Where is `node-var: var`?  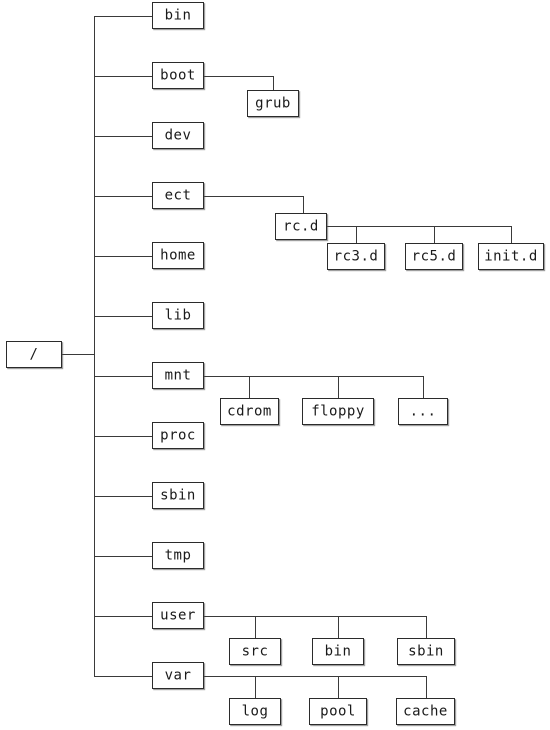 node-var: var is located at coordinates (178, 675).